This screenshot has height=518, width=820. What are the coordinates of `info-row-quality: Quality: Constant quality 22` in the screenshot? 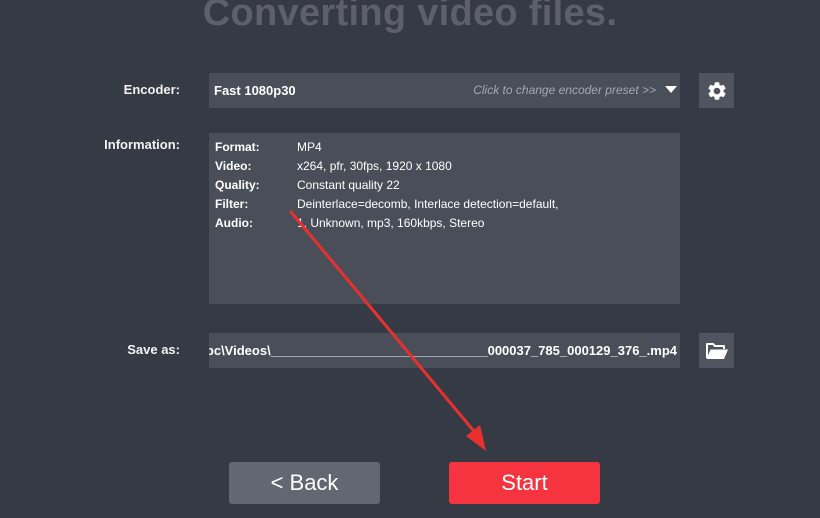 It's located at (307, 185).